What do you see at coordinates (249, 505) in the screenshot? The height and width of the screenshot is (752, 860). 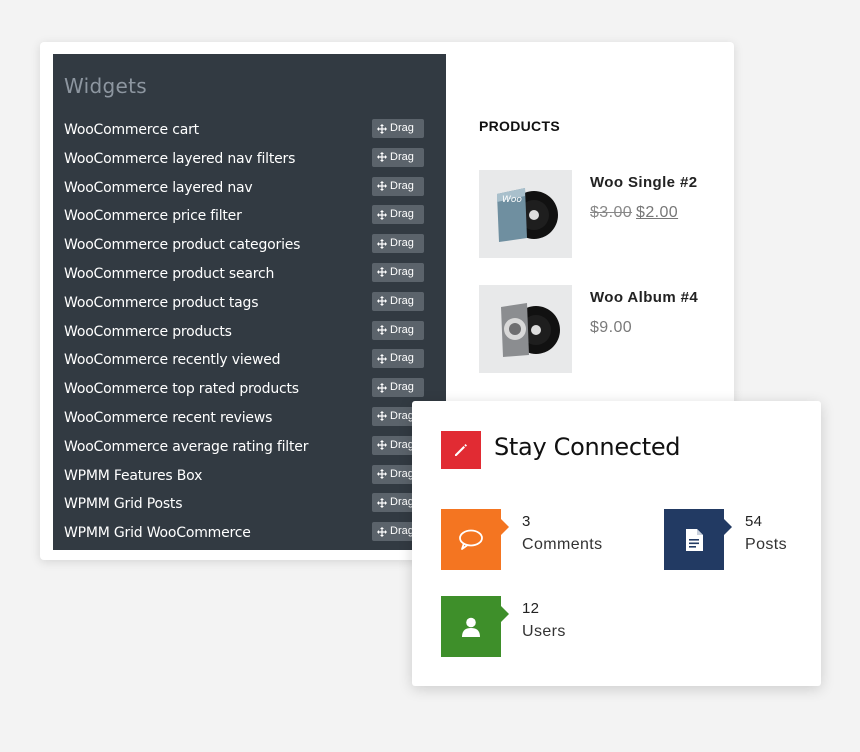 I see `widget-row: WPMM Grid Posts Drag` at bounding box center [249, 505].